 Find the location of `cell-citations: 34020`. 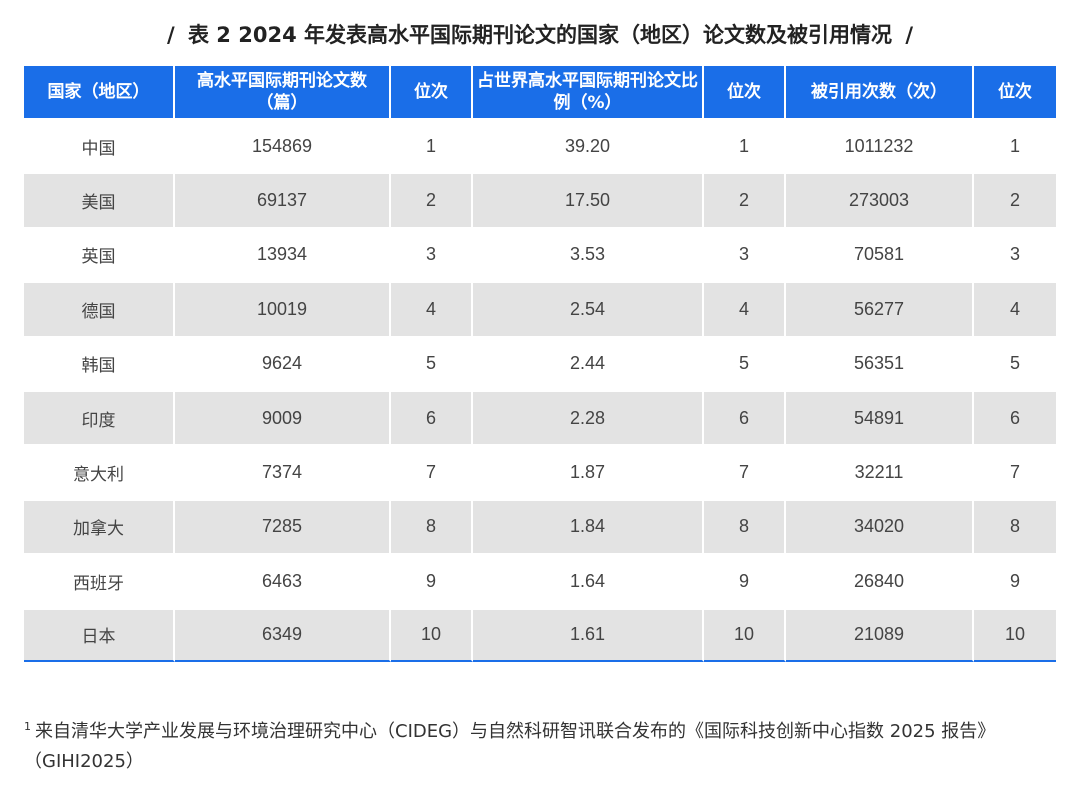

cell-citations: 34020 is located at coordinates (880, 526).